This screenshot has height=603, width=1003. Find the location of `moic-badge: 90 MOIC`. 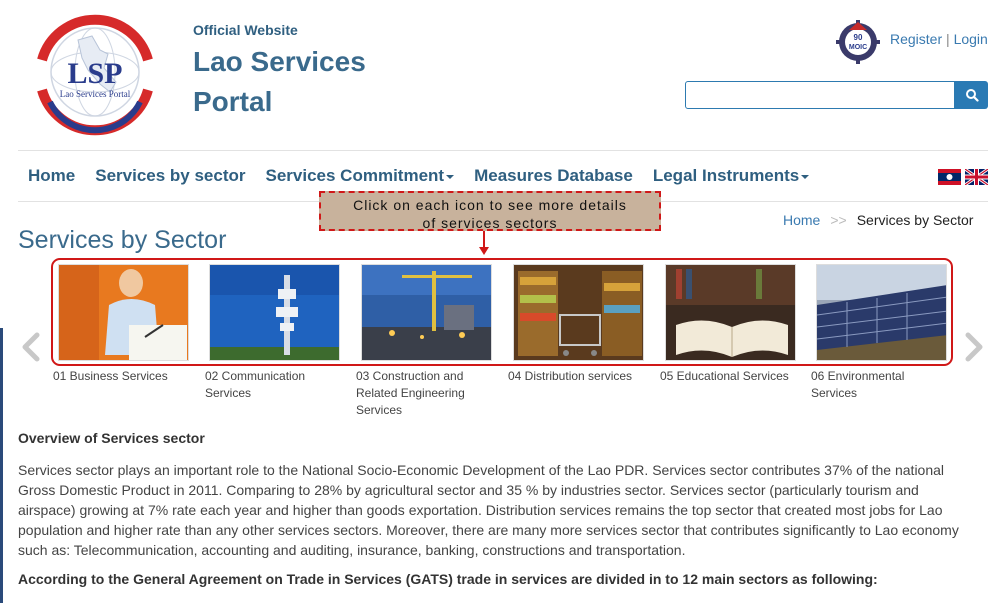

moic-badge: 90 MOIC is located at coordinates (858, 41).